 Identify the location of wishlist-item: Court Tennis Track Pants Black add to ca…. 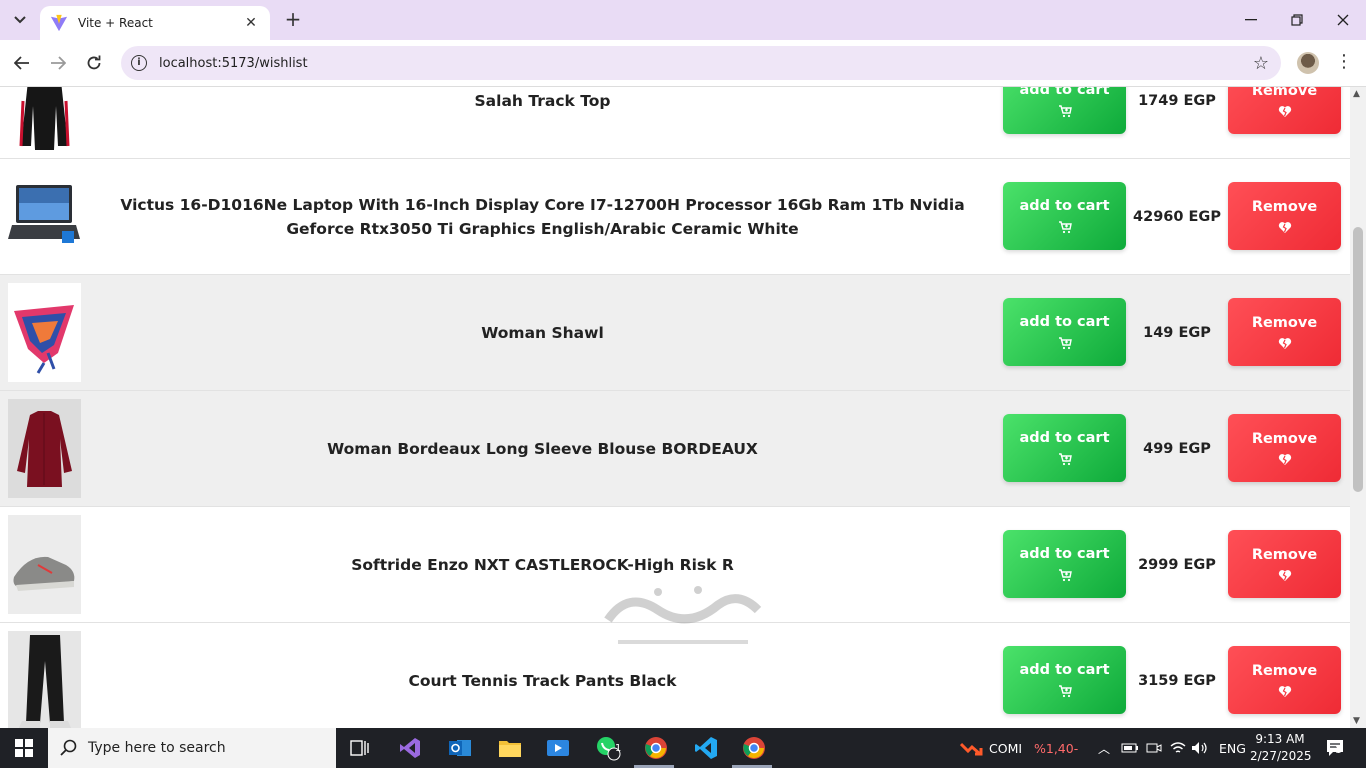
(675, 675).